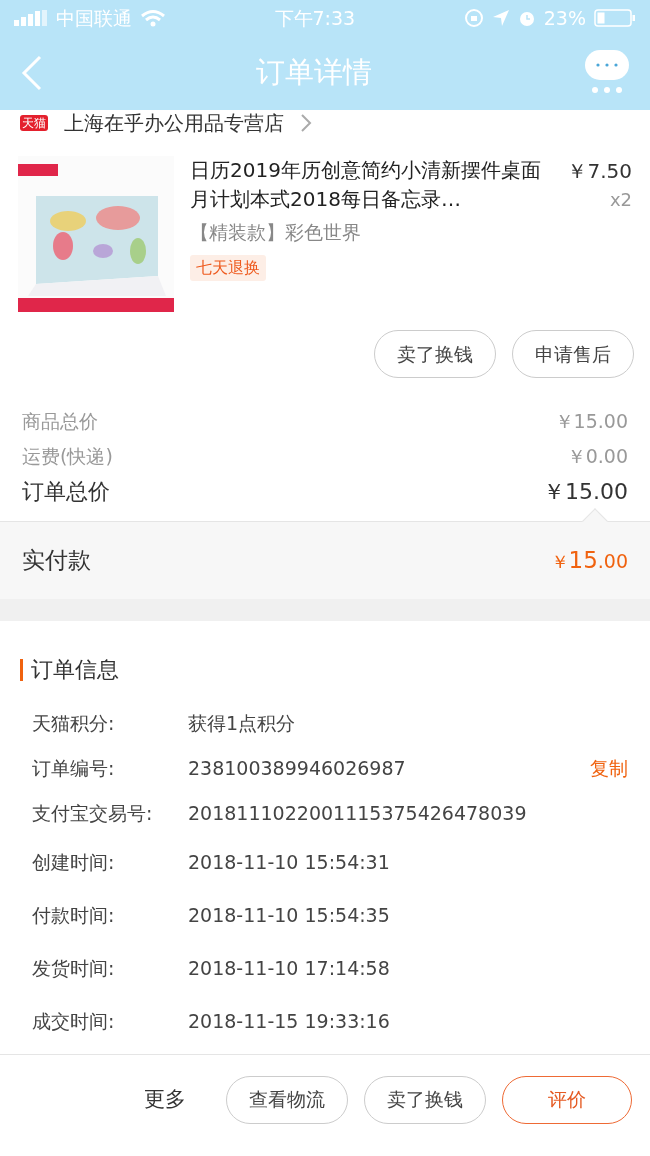 Image resolution: width=650 pixels, height=1156 pixels. What do you see at coordinates (165, 1099) in the screenshot?
I see `more-link: 更多` at bounding box center [165, 1099].